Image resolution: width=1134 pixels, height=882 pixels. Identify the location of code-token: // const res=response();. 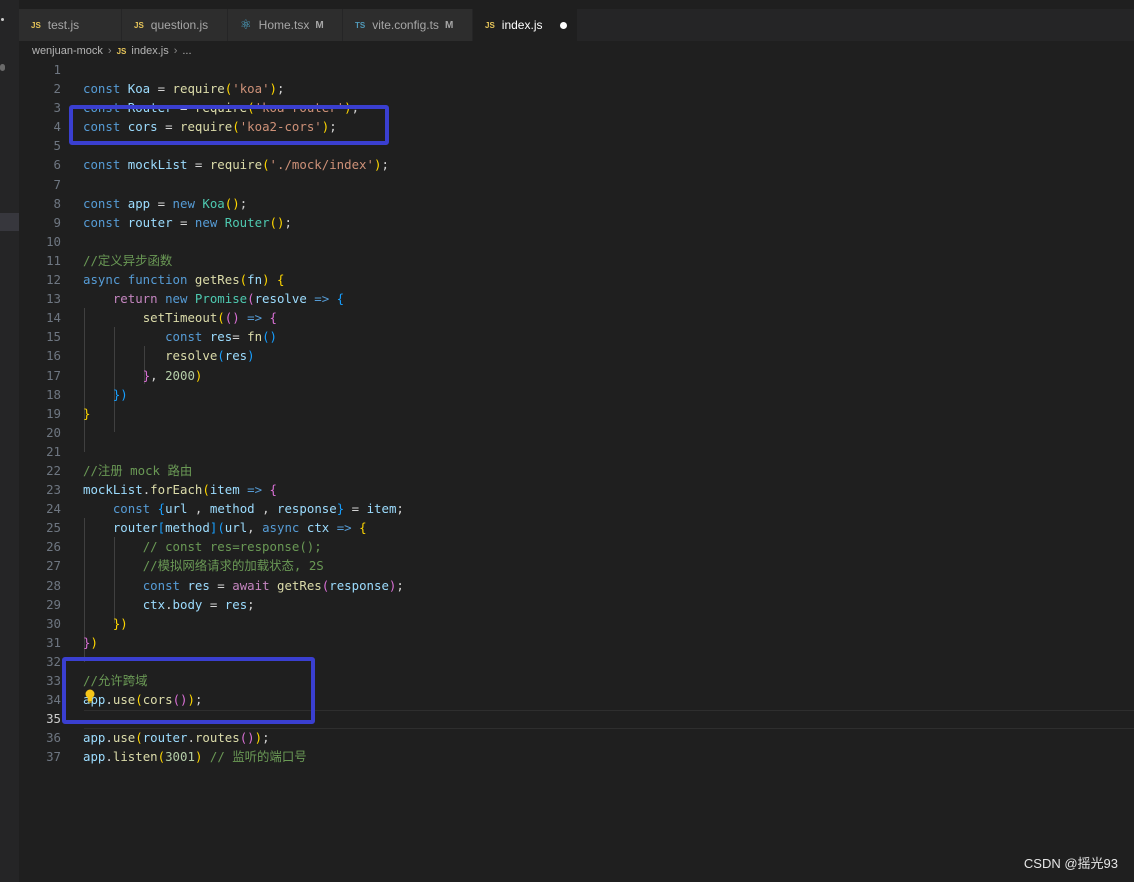
(232, 547).